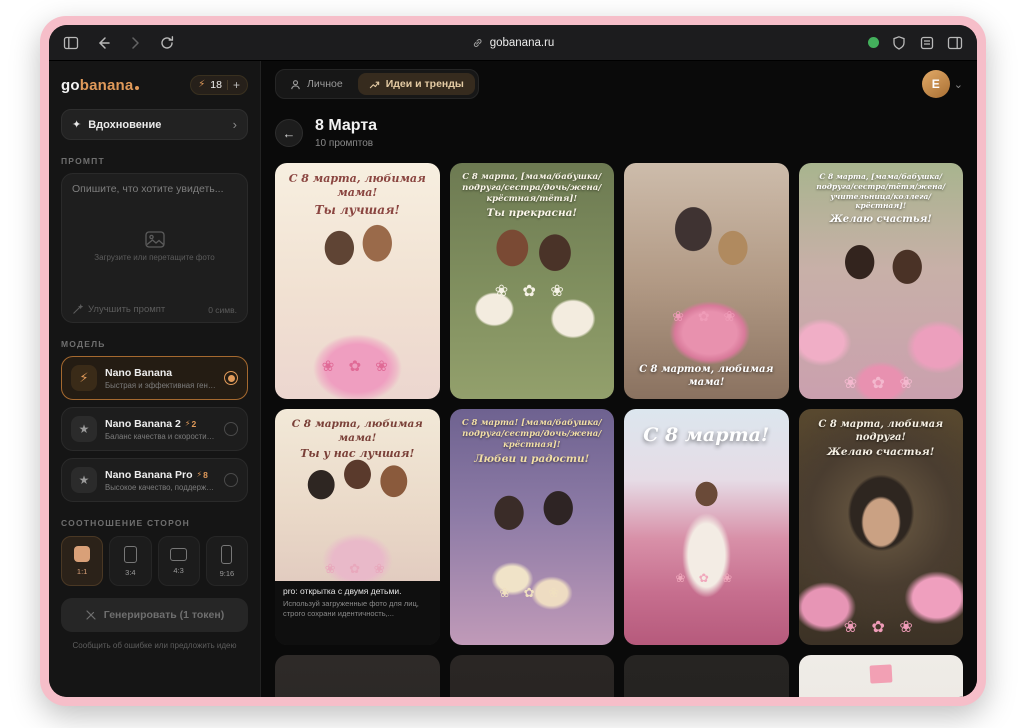 The image size is (1024, 728). What do you see at coordinates (126, 523) in the screenshot?
I see `aspect-ratio-section-label: СООТНОШЕНИЕ СТОРОН` at bounding box center [126, 523].